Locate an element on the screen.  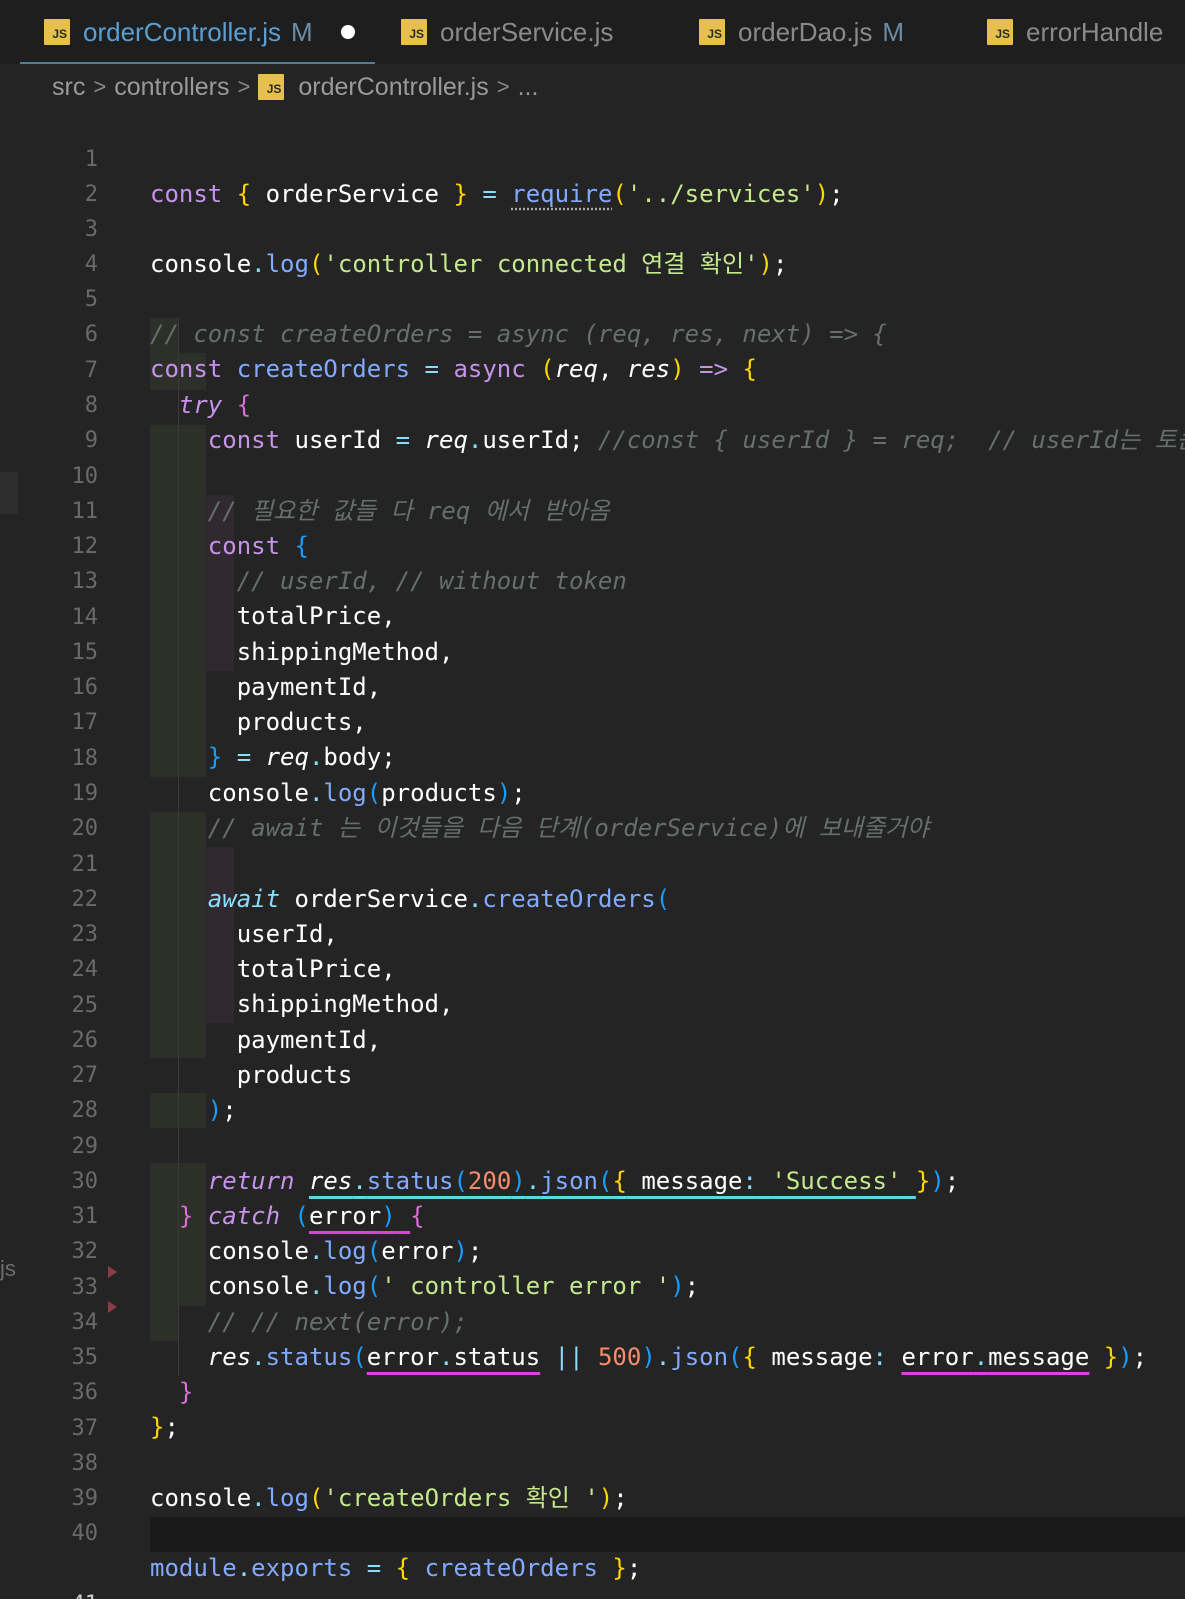
code-line: 25 paymentId, is located at coordinates (592, 1003).